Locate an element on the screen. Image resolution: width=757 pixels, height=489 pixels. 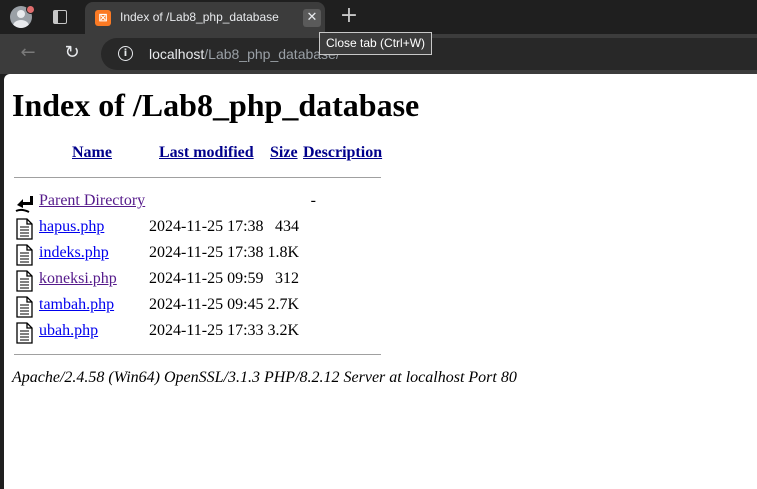
close-tab-icon: ✕ is located at coordinates (312, 18).